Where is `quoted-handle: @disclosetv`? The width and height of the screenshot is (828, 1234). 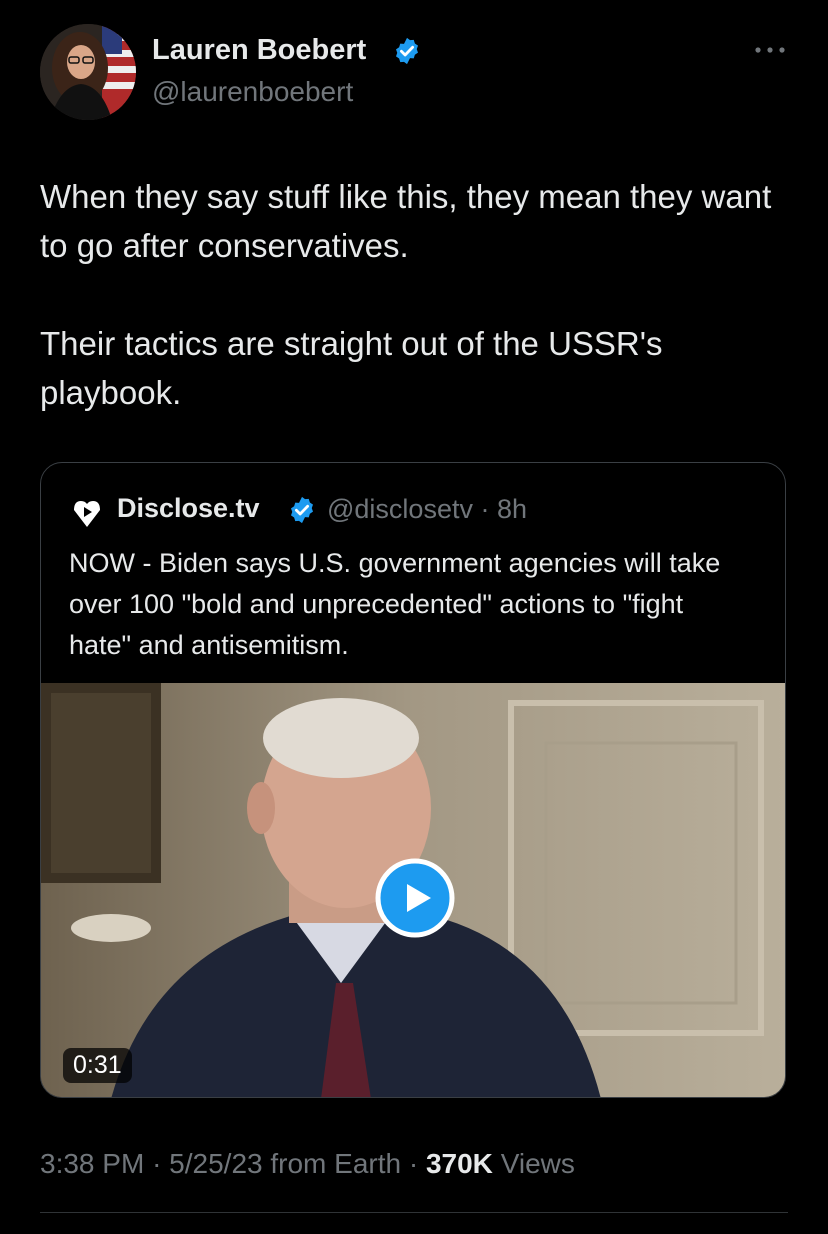
quoted-handle: @disclosetv is located at coordinates (400, 509).